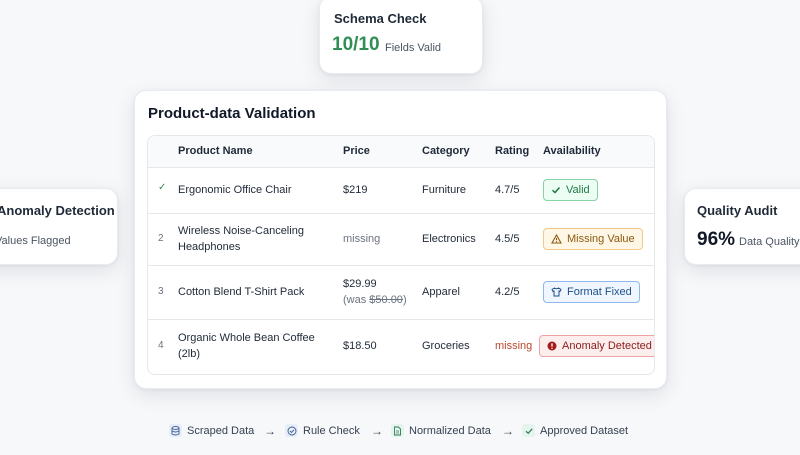 The height and width of the screenshot is (455, 800). What do you see at coordinates (35, 241) in the screenshot?
I see `anomaly-detection-caption: Values Flagged` at bounding box center [35, 241].